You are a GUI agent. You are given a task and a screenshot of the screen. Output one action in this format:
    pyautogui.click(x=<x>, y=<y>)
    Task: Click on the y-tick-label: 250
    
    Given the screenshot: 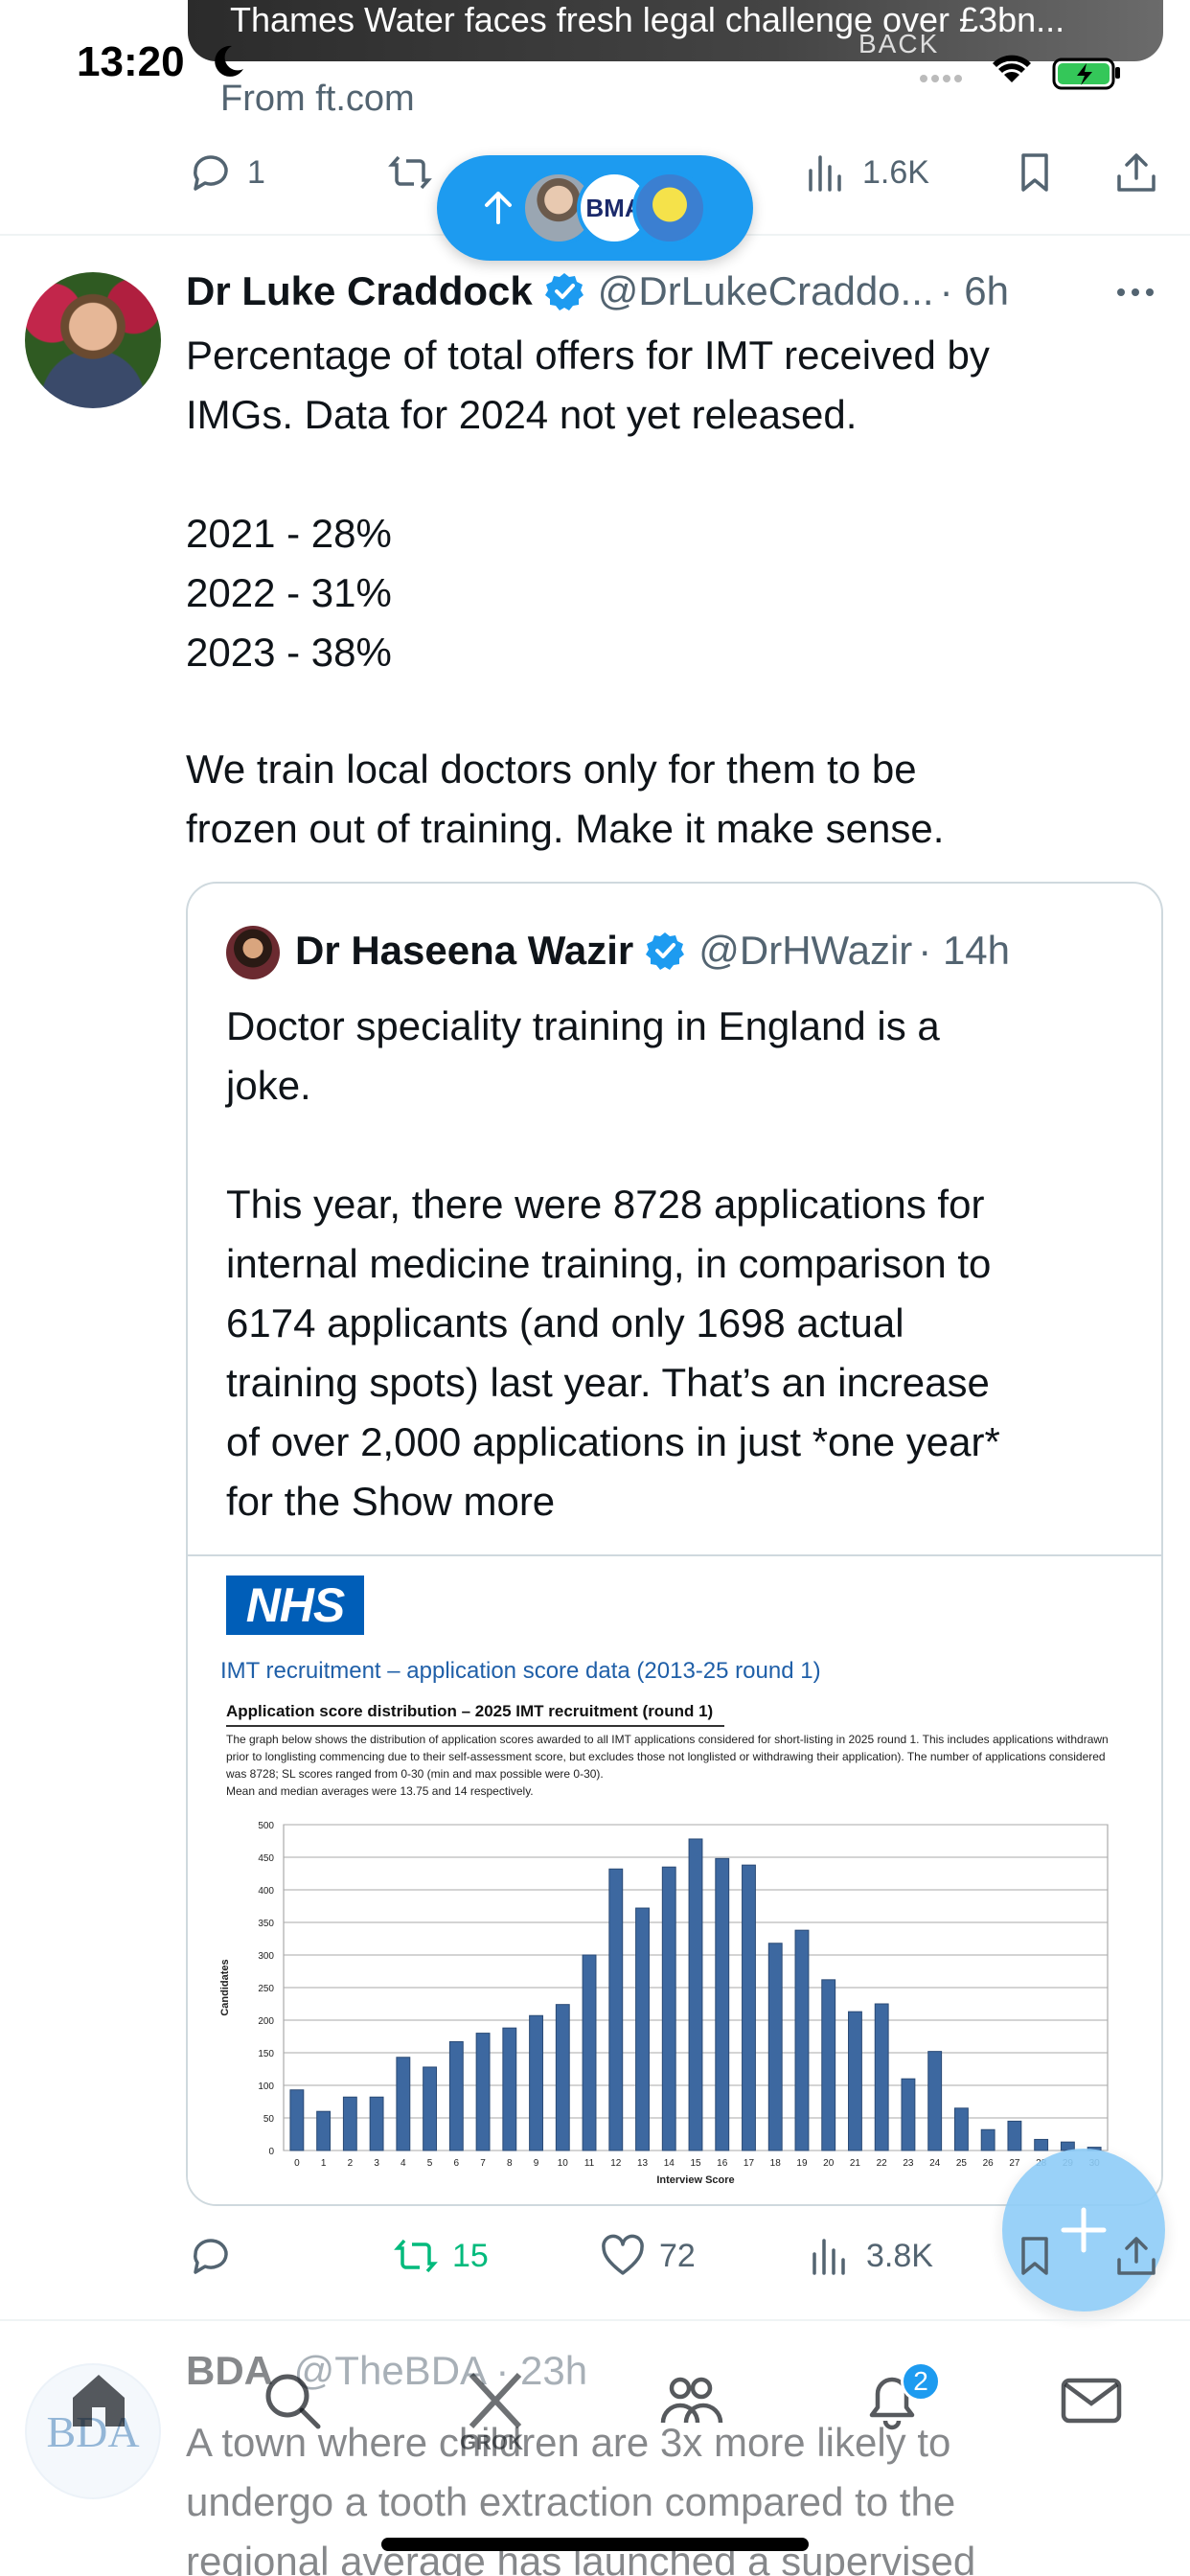 What is the action you would take?
    pyautogui.click(x=266, y=1989)
    